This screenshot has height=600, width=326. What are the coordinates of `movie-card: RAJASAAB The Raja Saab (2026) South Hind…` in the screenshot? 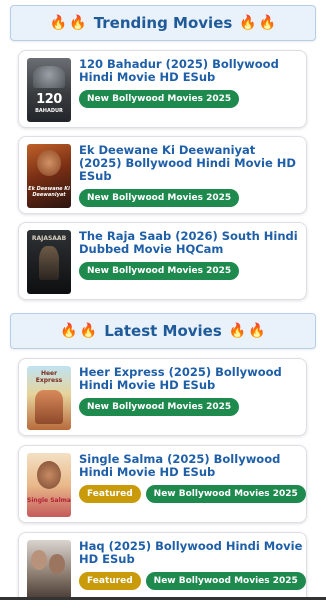 It's located at (162, 261).